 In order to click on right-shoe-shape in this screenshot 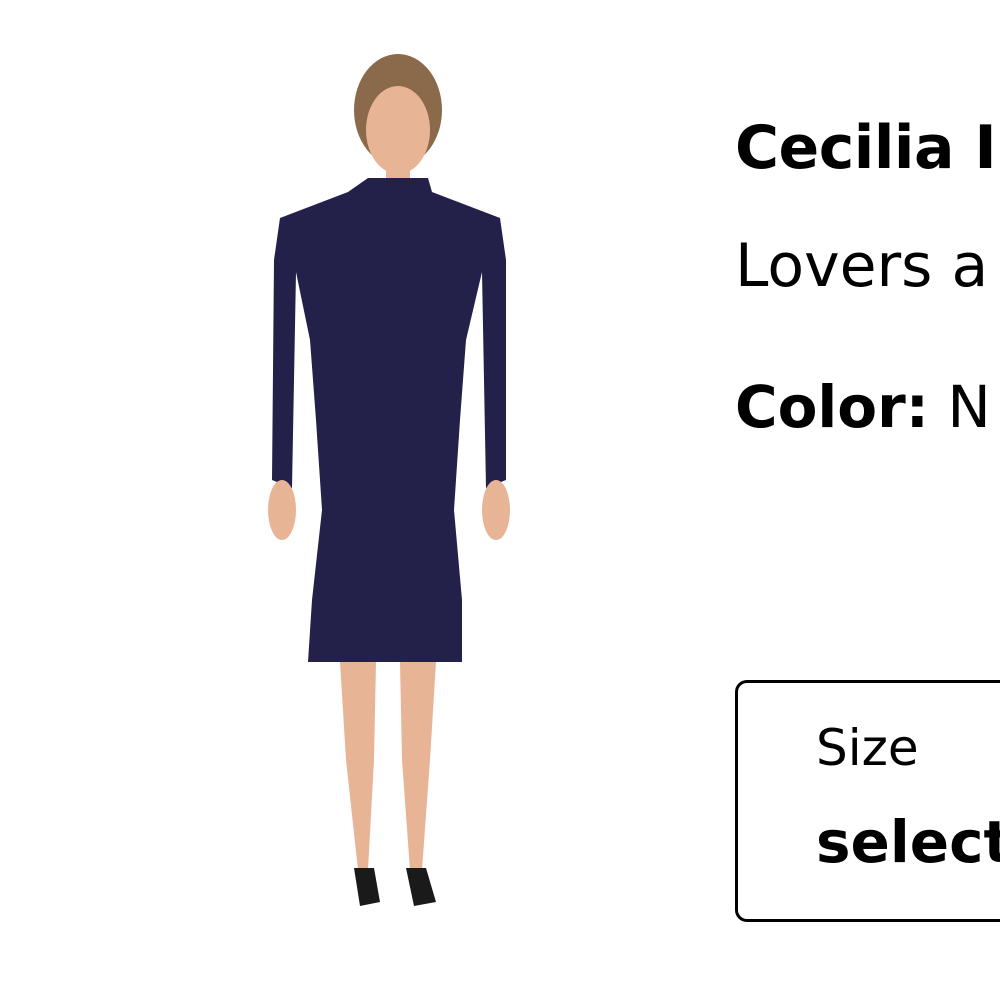, I will do `click(421, 887)`.